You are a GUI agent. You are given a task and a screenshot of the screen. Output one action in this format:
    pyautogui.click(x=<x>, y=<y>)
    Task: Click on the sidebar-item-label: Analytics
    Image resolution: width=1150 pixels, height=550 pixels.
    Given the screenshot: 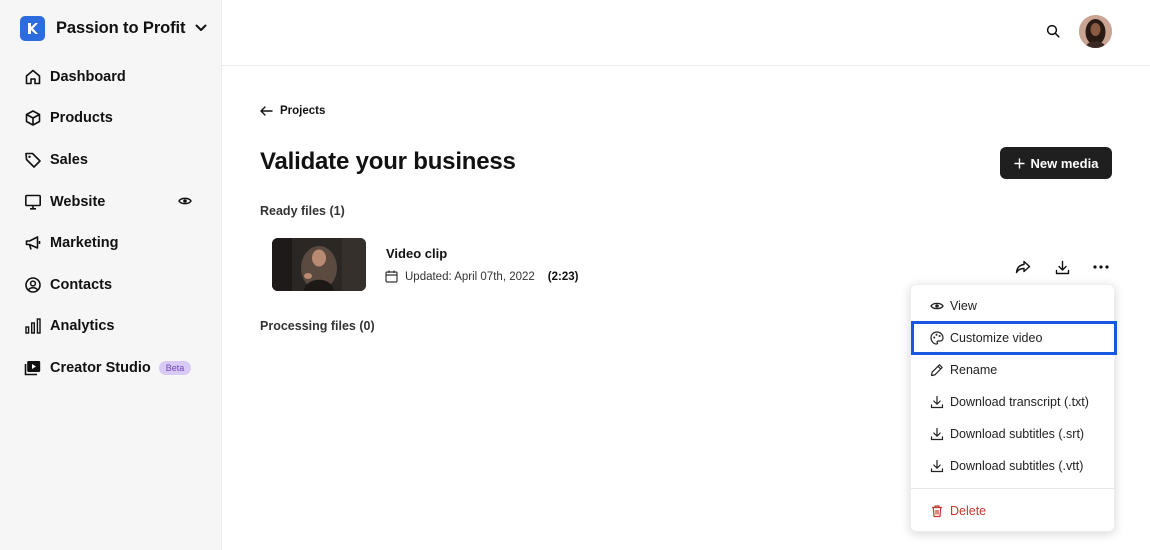 What is the action you would take?
    pyautogui.click(x=82, y=326)
    